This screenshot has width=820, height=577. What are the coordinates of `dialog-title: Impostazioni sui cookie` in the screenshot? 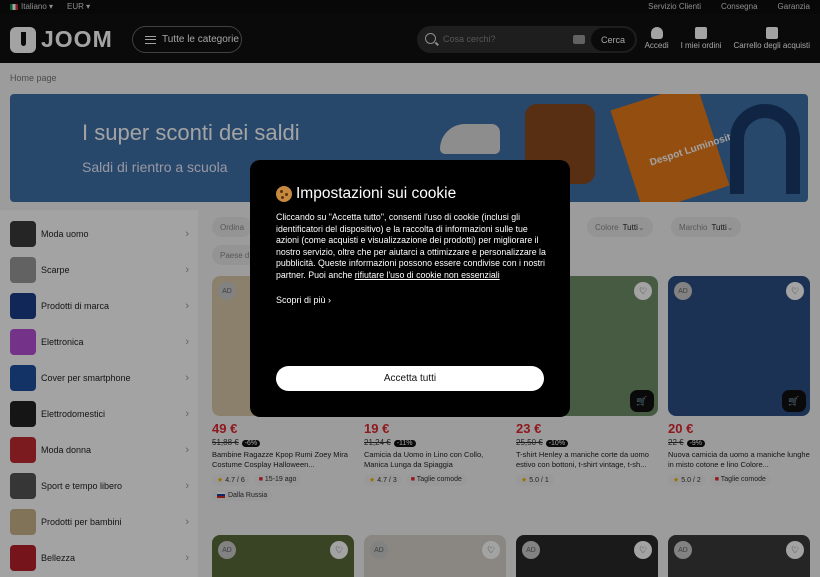 It's located at (366, 194).